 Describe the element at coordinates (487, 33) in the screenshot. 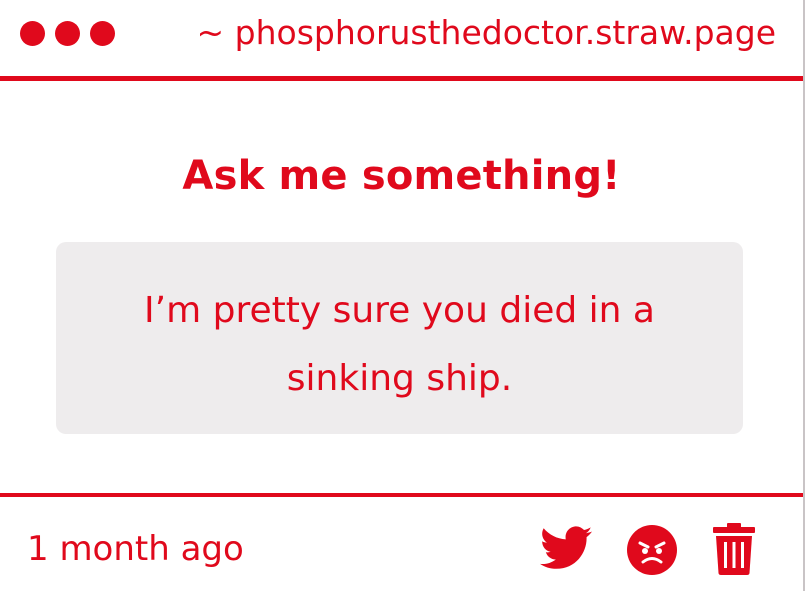

I see `page-url: ~ phosphorusthedoctor.straw.page` at that location.